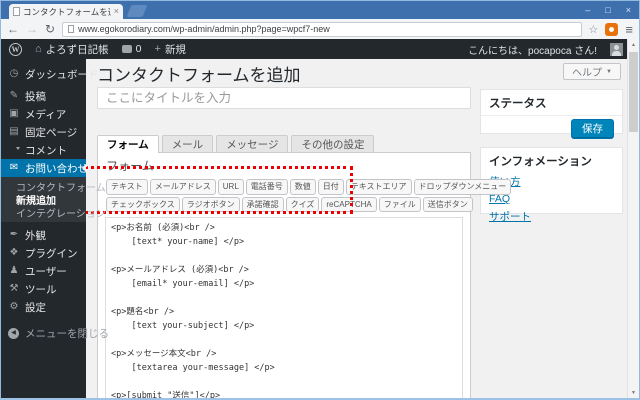 The width and height of the screenshot is (640, 400). Describe the element at coordinates (71, 29) in the screenshot. I see `page-icon` at that location.